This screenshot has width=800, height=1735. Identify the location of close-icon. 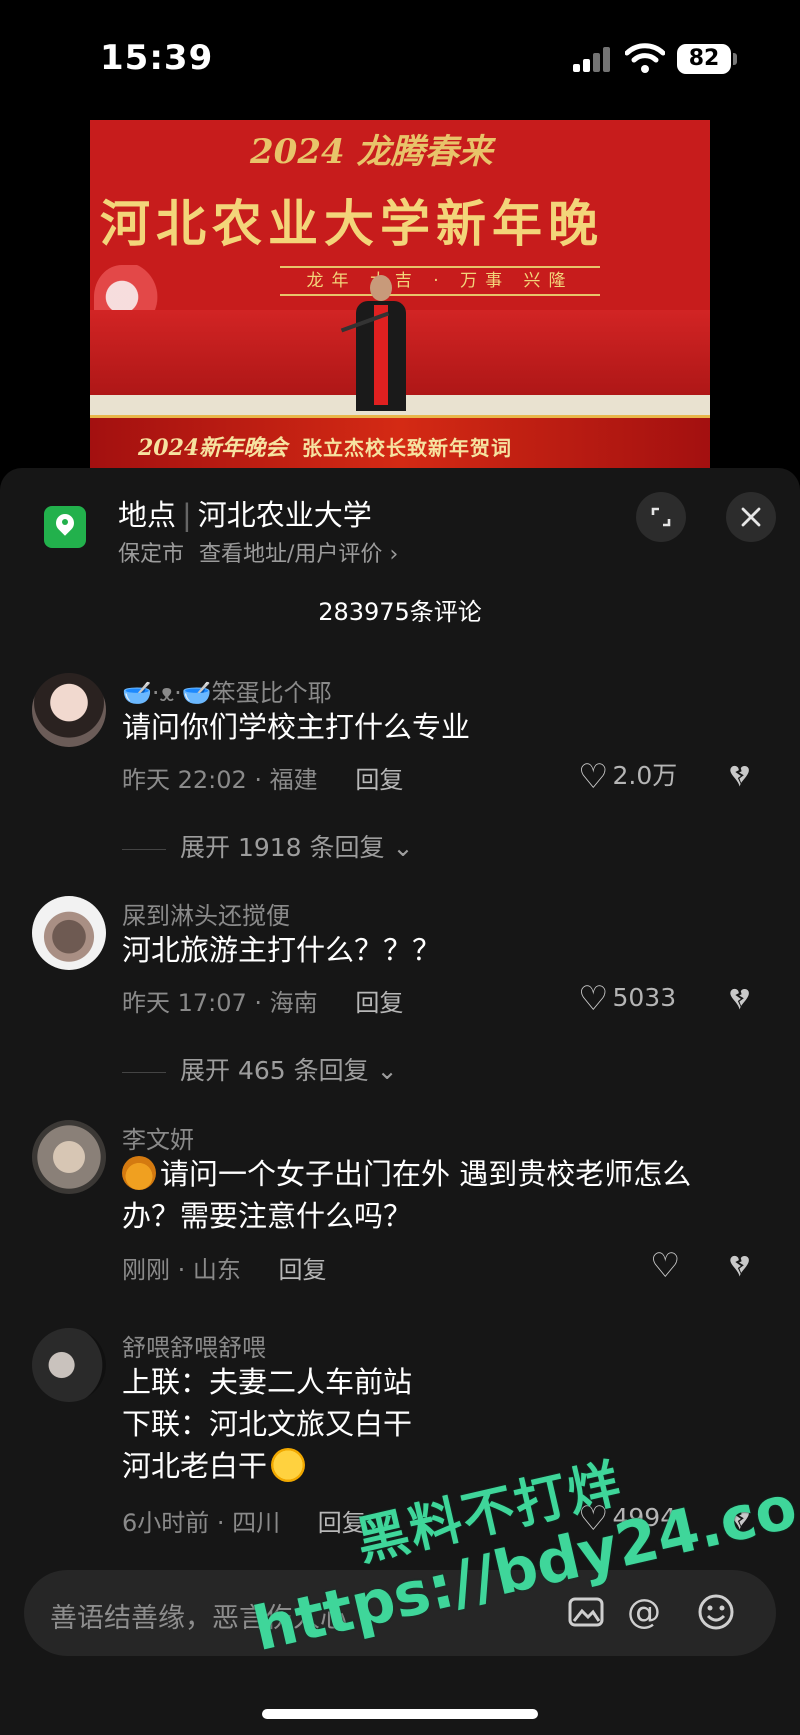
(751, 517).